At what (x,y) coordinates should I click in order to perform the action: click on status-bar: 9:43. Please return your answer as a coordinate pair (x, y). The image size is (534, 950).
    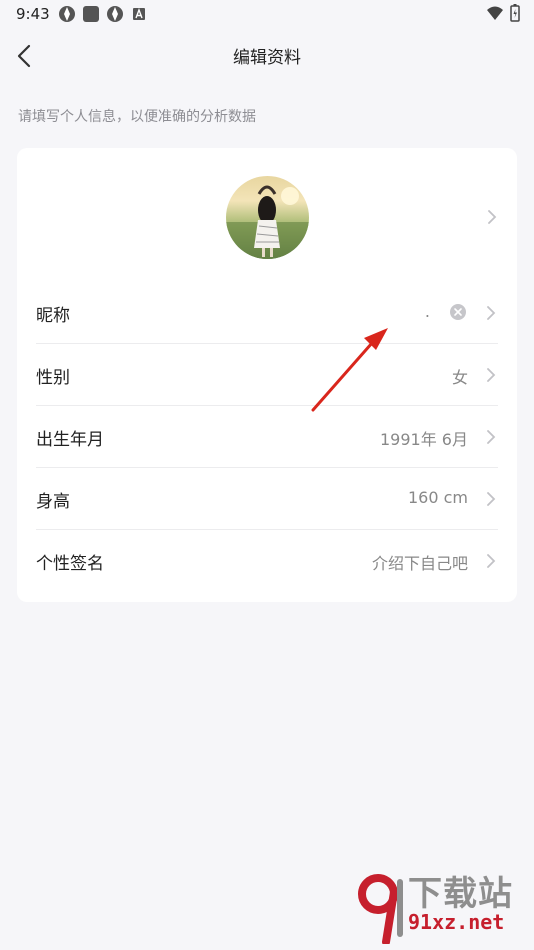
    Looking at the image, I should click on (267, 14).